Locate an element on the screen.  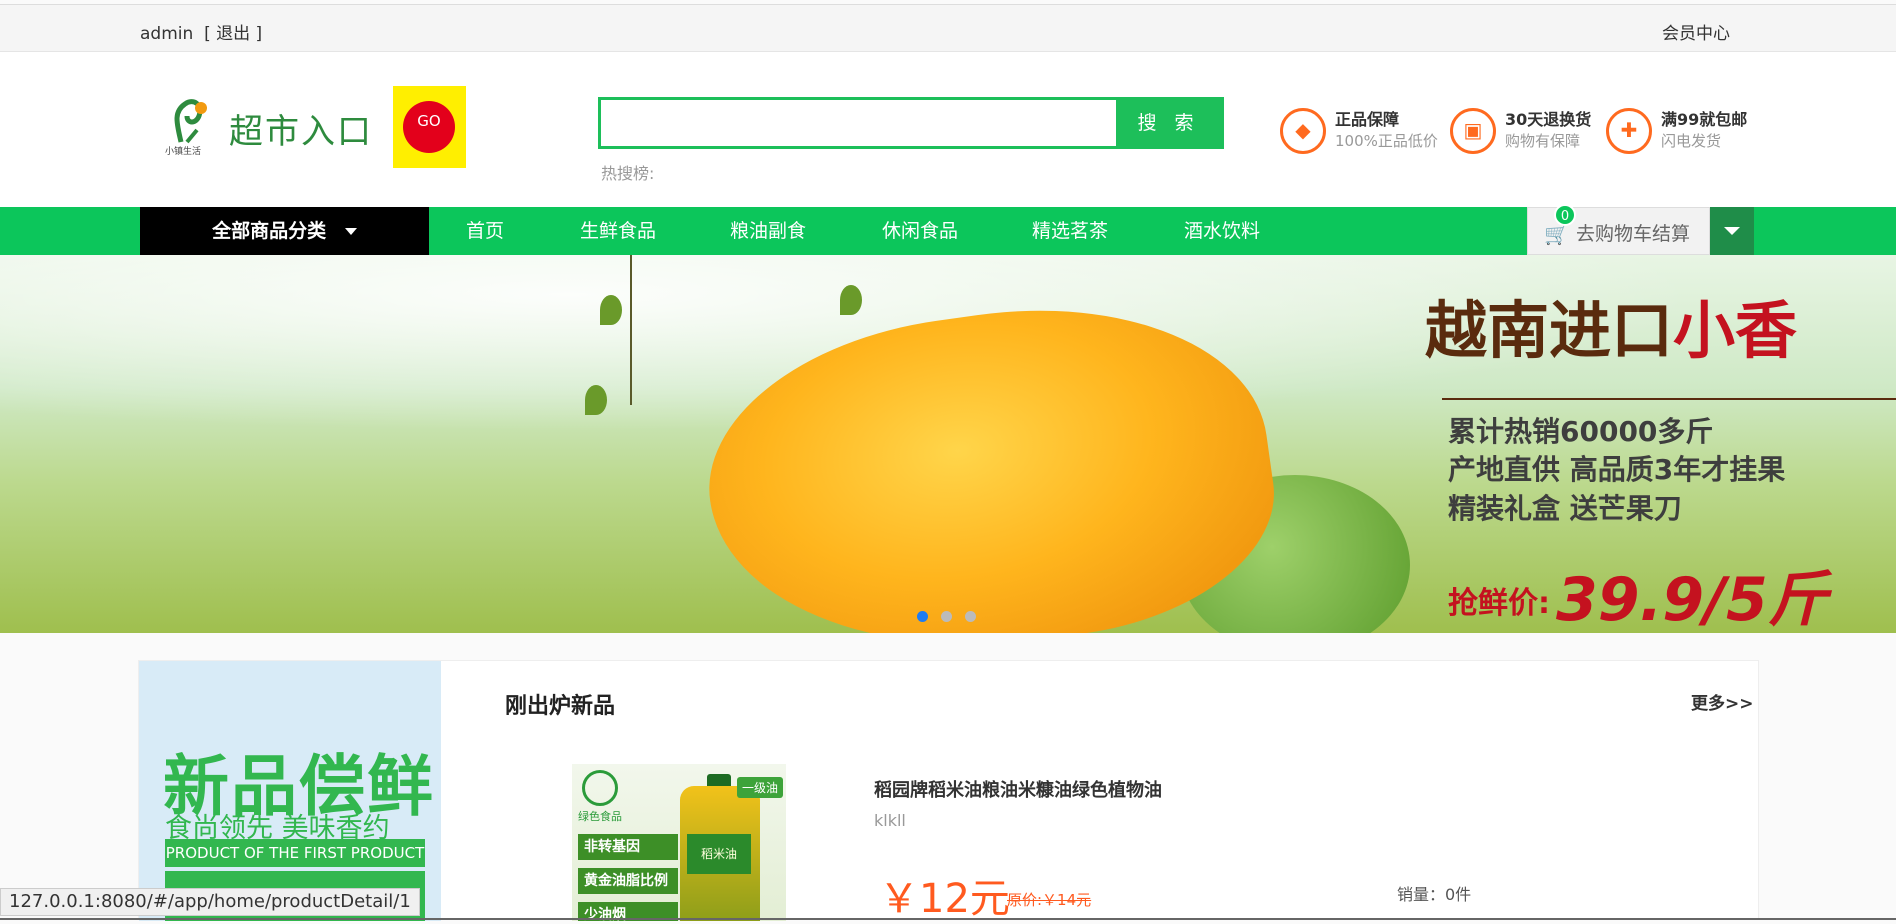
logout-link: [ 退出 ] is located at coordinates (233, 34).